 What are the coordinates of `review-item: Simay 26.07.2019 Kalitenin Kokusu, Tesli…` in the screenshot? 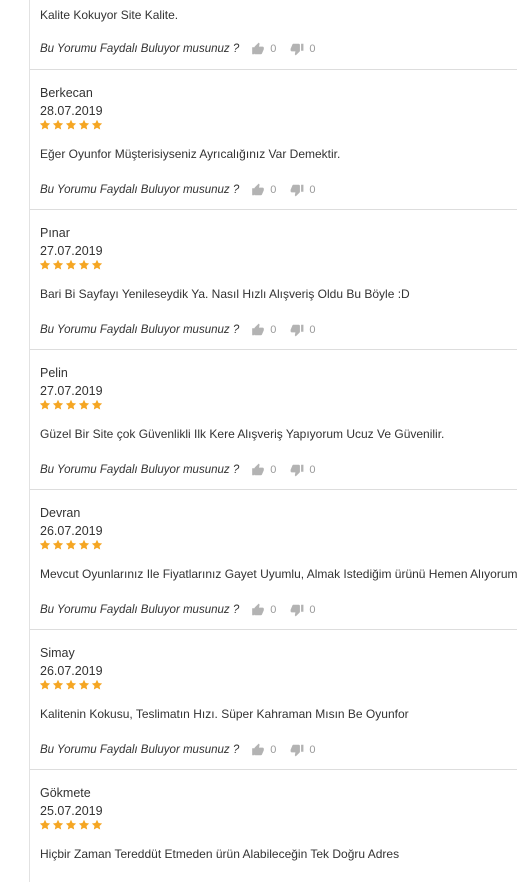 It's located at (273, 700).